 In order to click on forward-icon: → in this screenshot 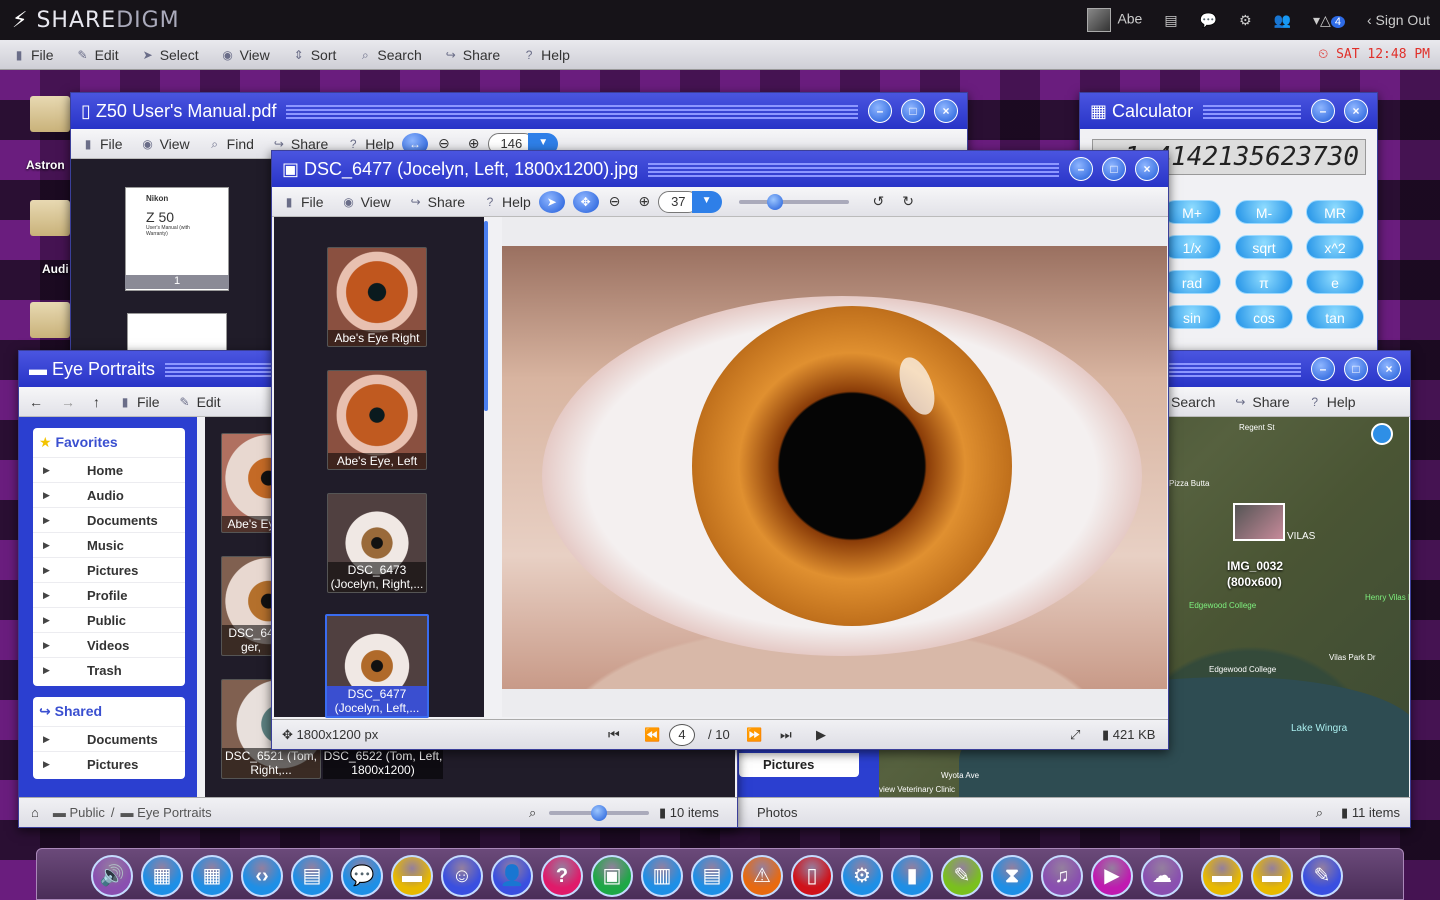, I will do `click(68, 402)`.